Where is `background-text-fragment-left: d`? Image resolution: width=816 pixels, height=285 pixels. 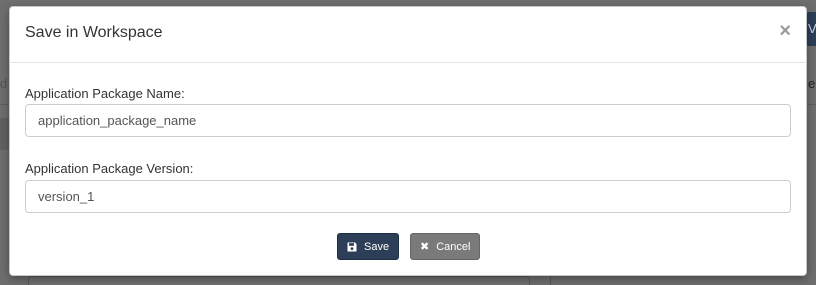
background-text-fragment-left: d is located at coordinates (4, 83).